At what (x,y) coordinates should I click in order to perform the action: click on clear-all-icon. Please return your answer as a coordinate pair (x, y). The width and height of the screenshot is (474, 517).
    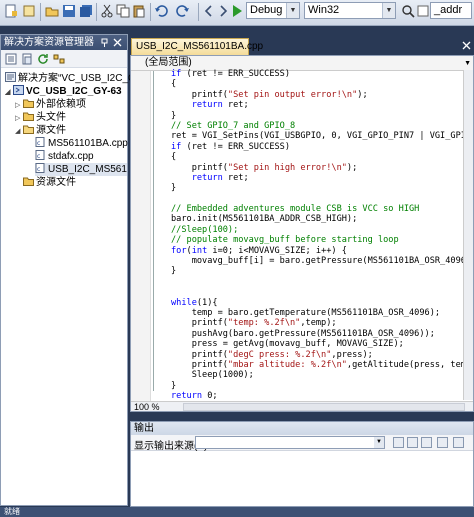
    Looking at the image, I should click on (442, 442).